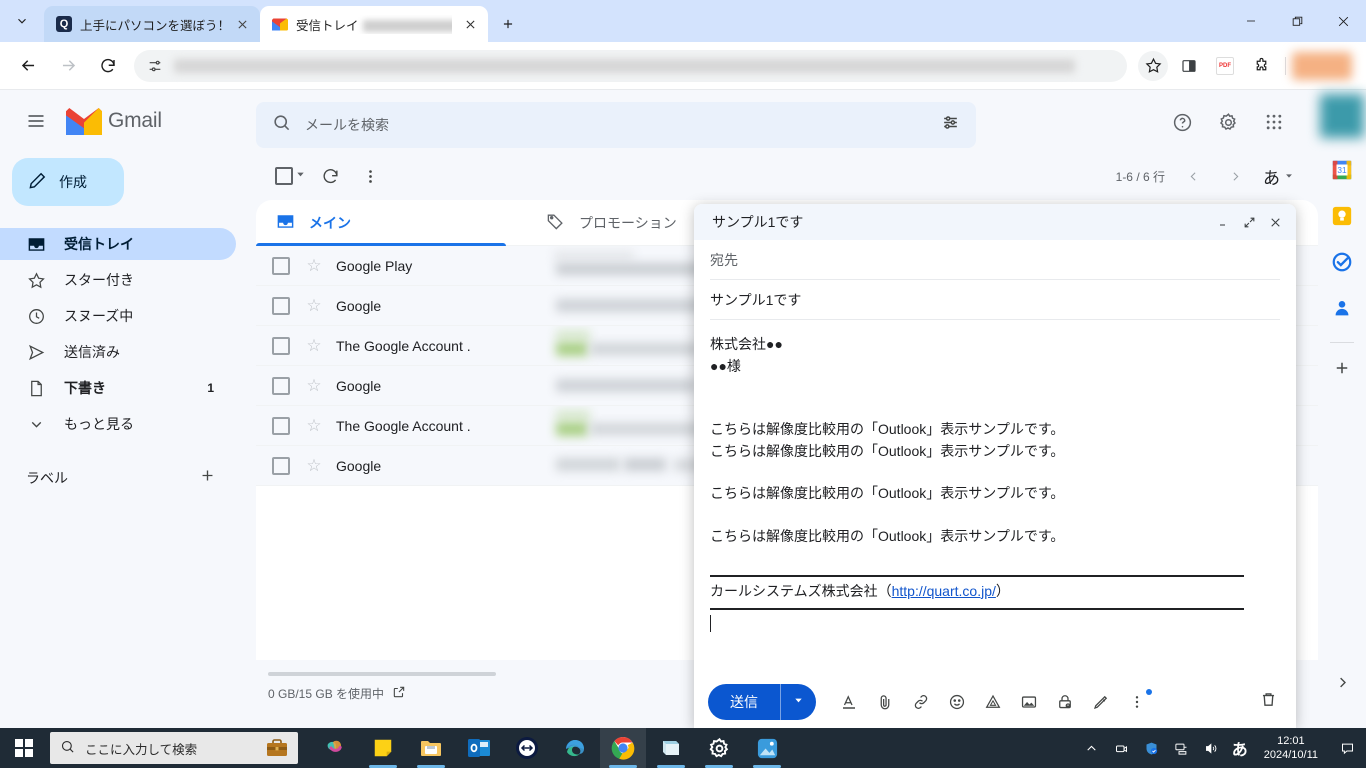 The width and height of the screenshot is (1366, 768). I want to click on discard-draft-icon, so click(1268, 702).